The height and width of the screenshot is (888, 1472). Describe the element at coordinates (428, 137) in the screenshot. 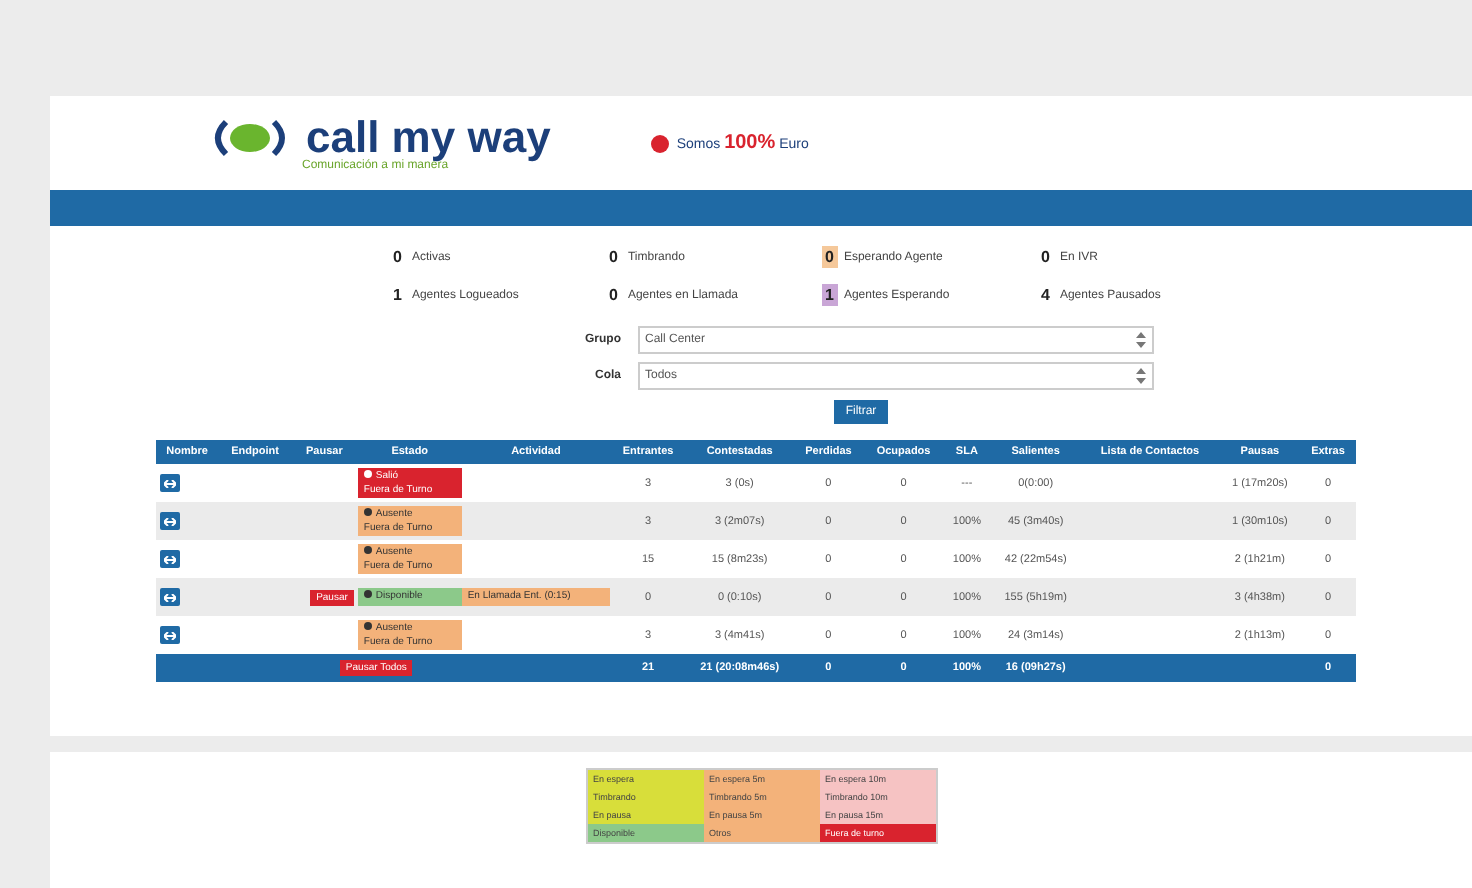

I see `logo-text: call my way` at that location.